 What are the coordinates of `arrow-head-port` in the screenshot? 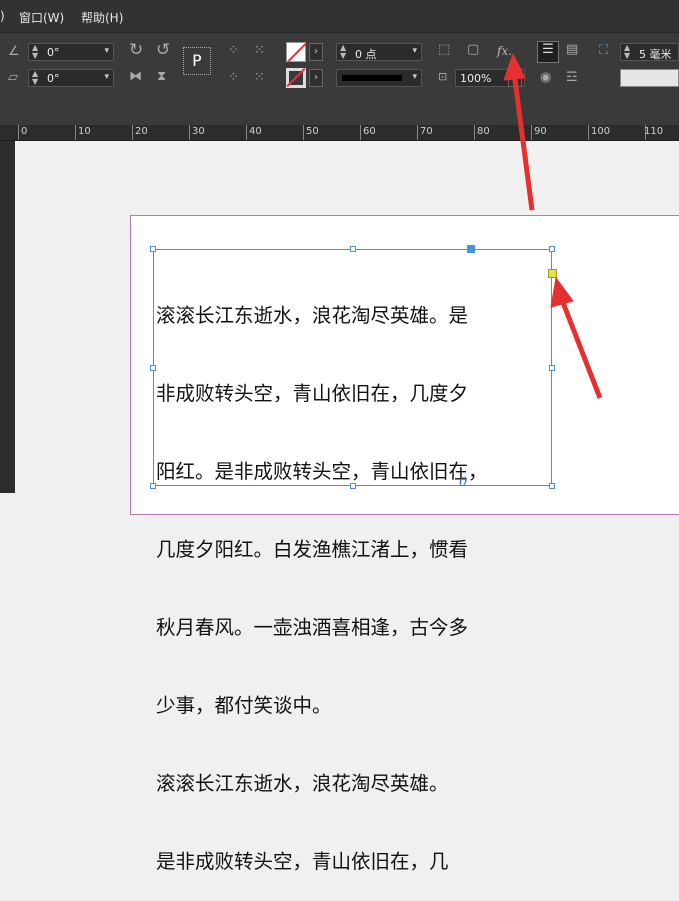 It's located at (562, 292).